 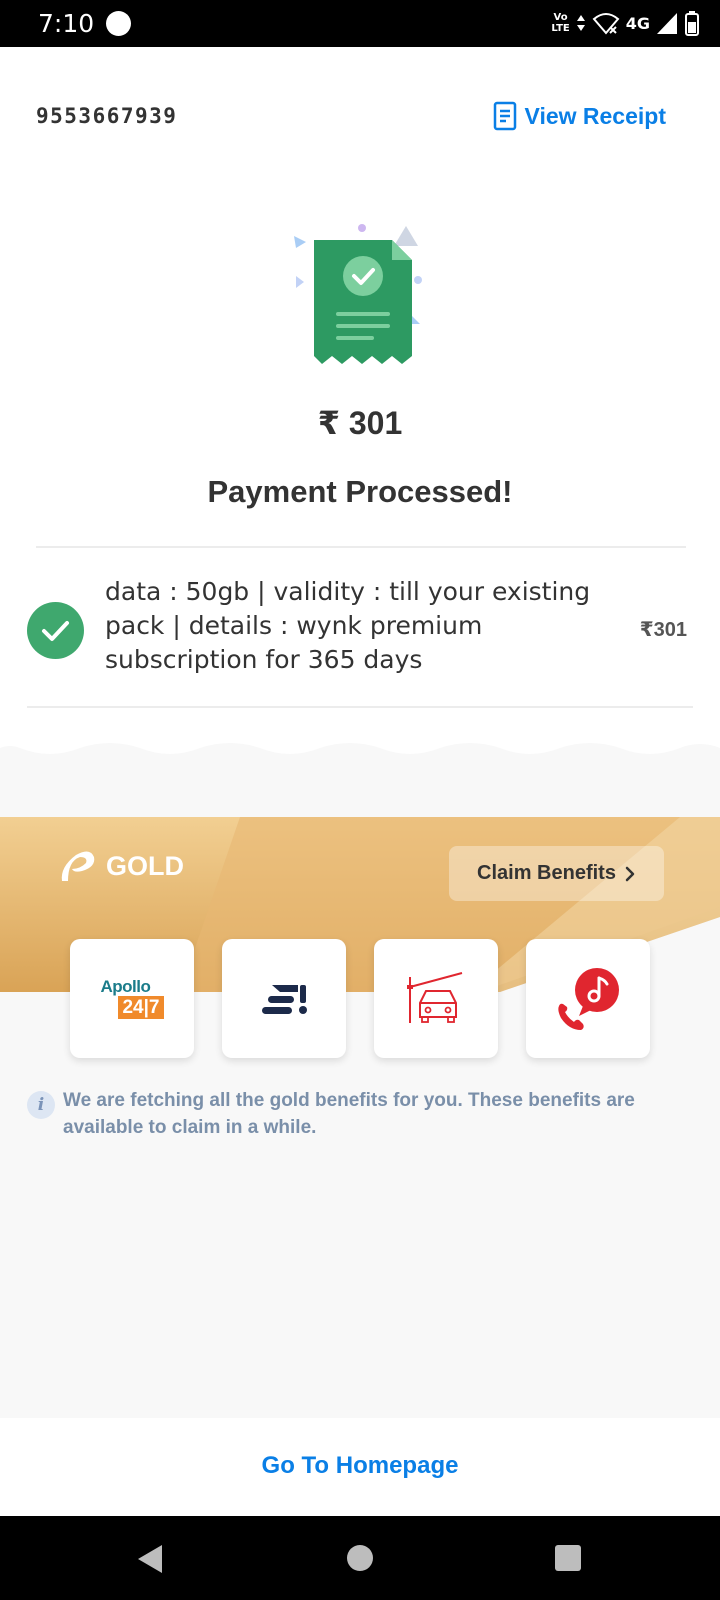 What do you see at coordinates (145, 865) in the screenshot?
I see `gold-label: GOLD` at bounding box center [145, 865].